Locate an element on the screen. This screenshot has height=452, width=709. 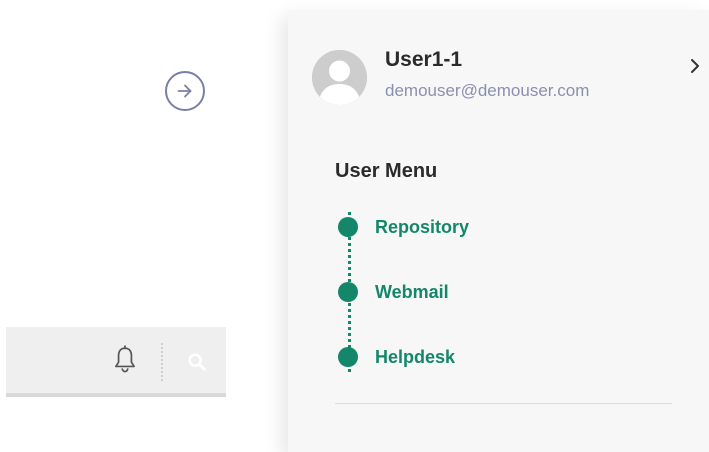
avatar-placeholder-icon is located at coordinates (339, 77).